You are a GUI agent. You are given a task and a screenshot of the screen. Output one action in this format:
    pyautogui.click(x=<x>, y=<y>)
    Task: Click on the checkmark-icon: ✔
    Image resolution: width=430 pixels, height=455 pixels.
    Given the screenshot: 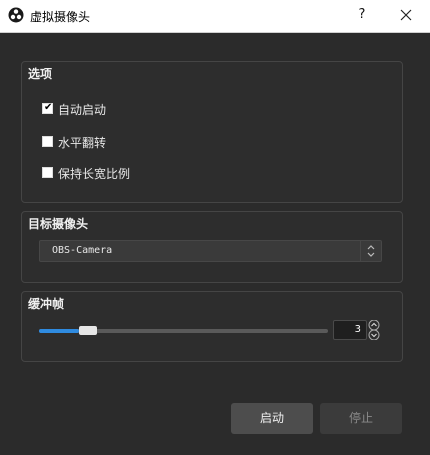 What is the action you would take?
    pyautogui.click(x=48, y=107)
    